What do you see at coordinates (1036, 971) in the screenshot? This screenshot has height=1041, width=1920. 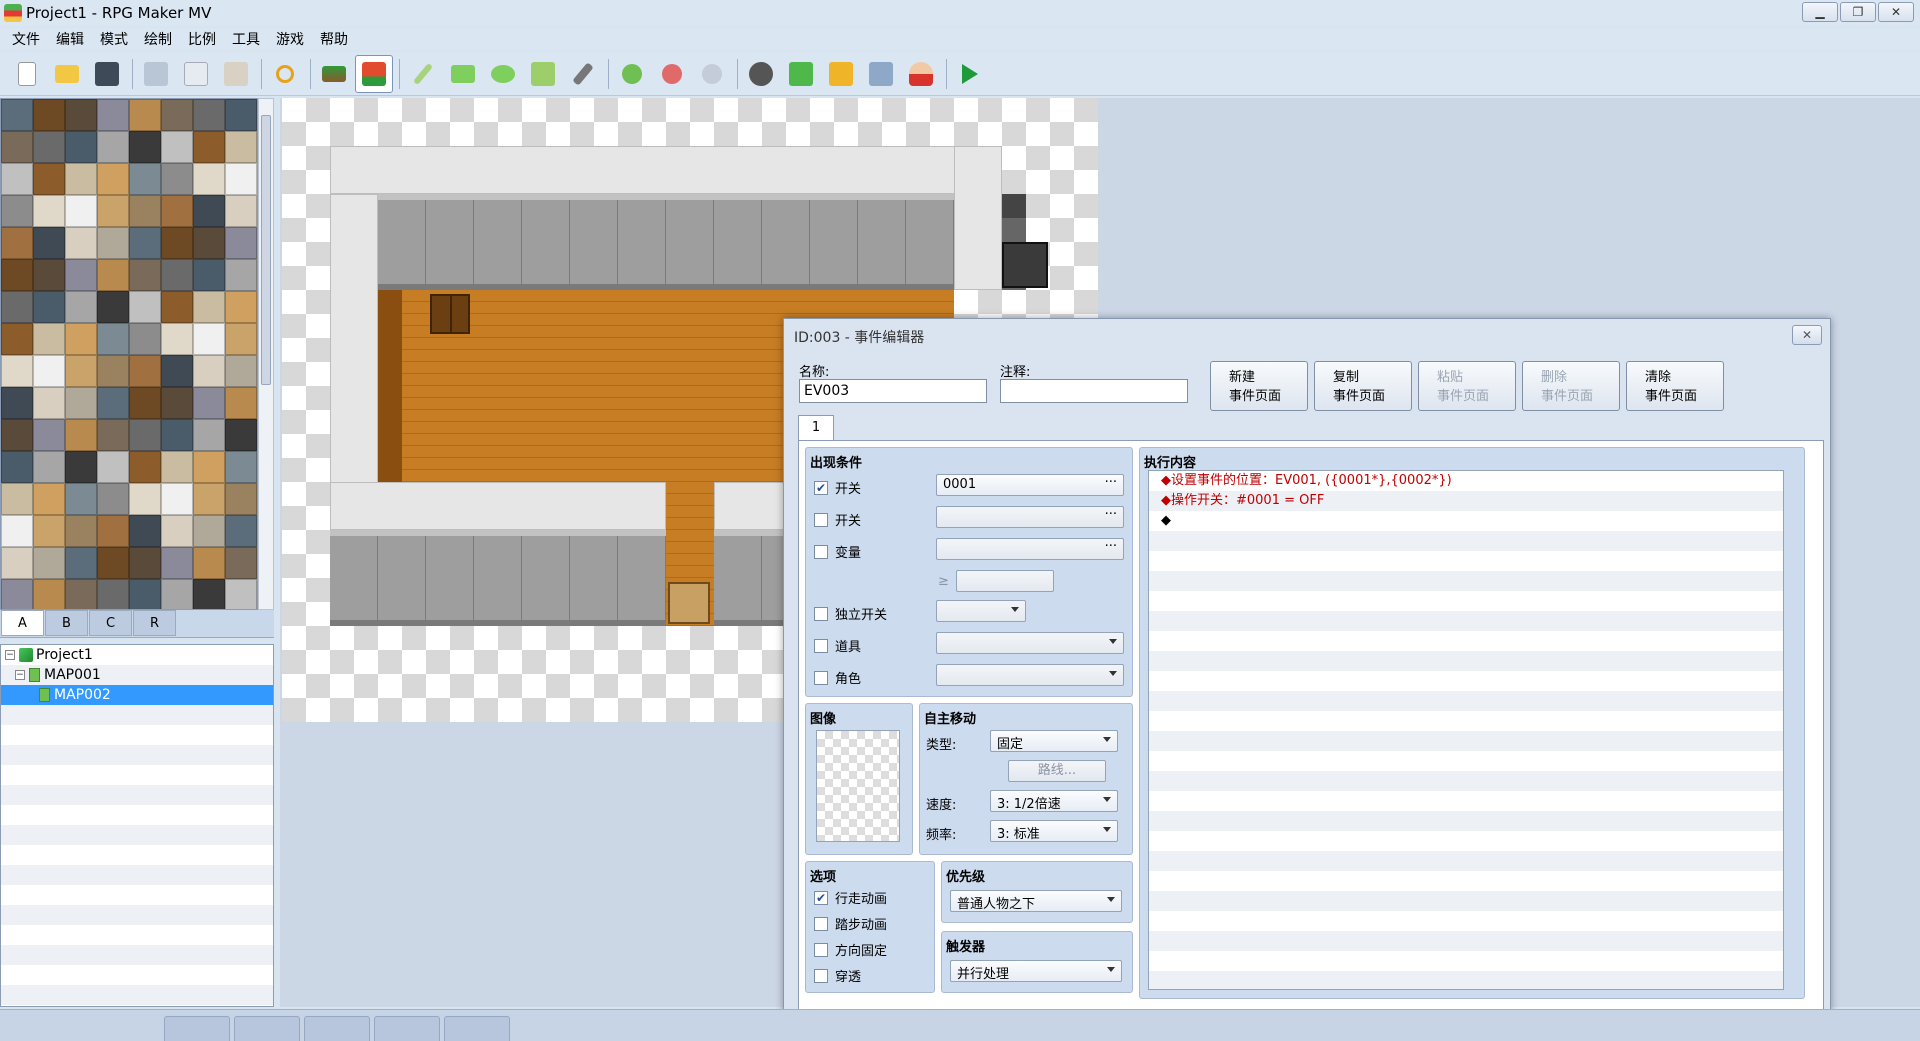 I see `trigger-select: 并行处理` at bounding box center [1036, 971].